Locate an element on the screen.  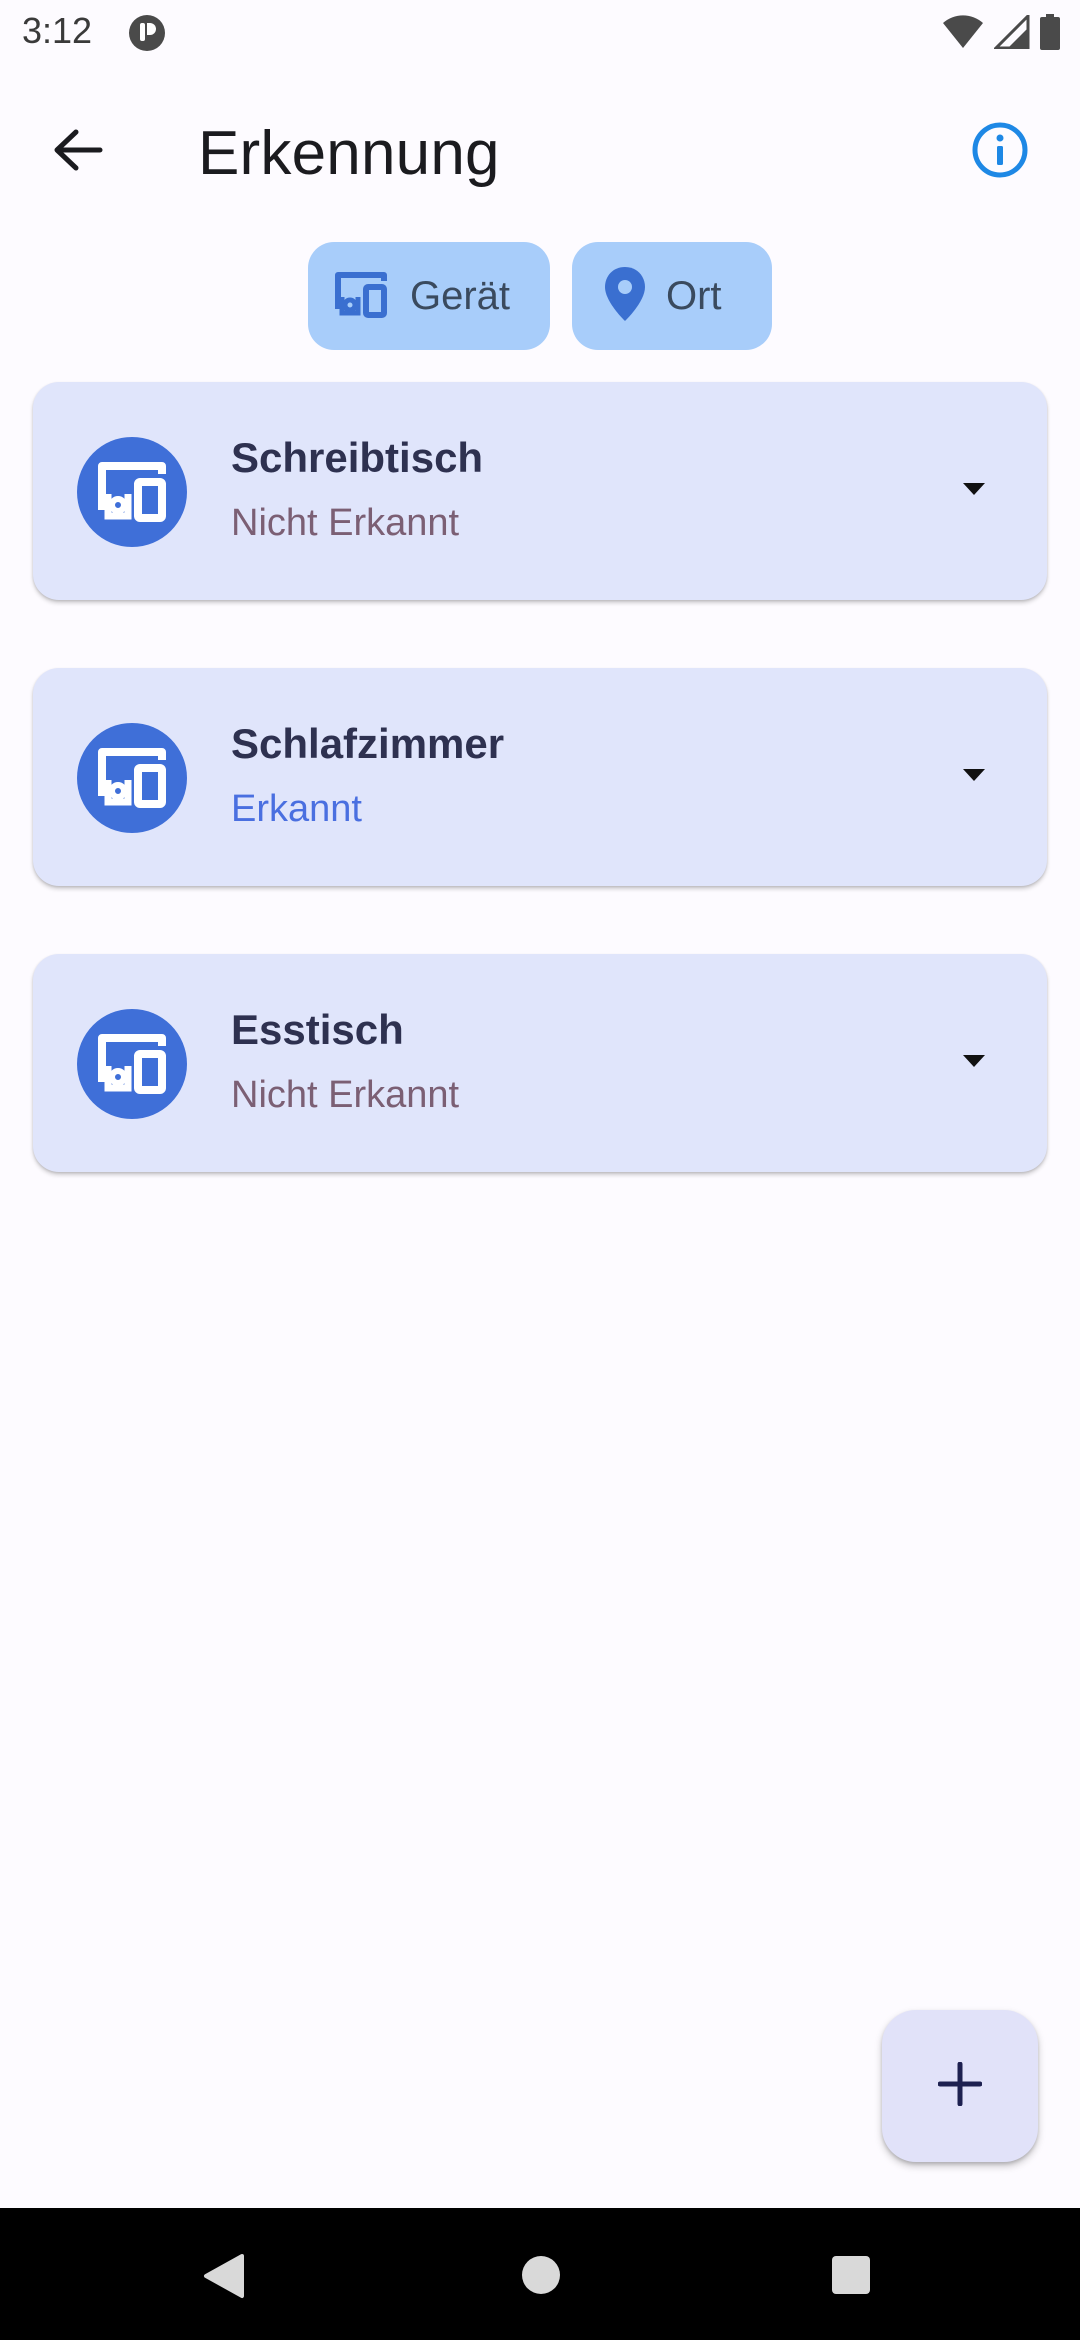
status-bar: 3:12 is located at coordinates (540, 33).